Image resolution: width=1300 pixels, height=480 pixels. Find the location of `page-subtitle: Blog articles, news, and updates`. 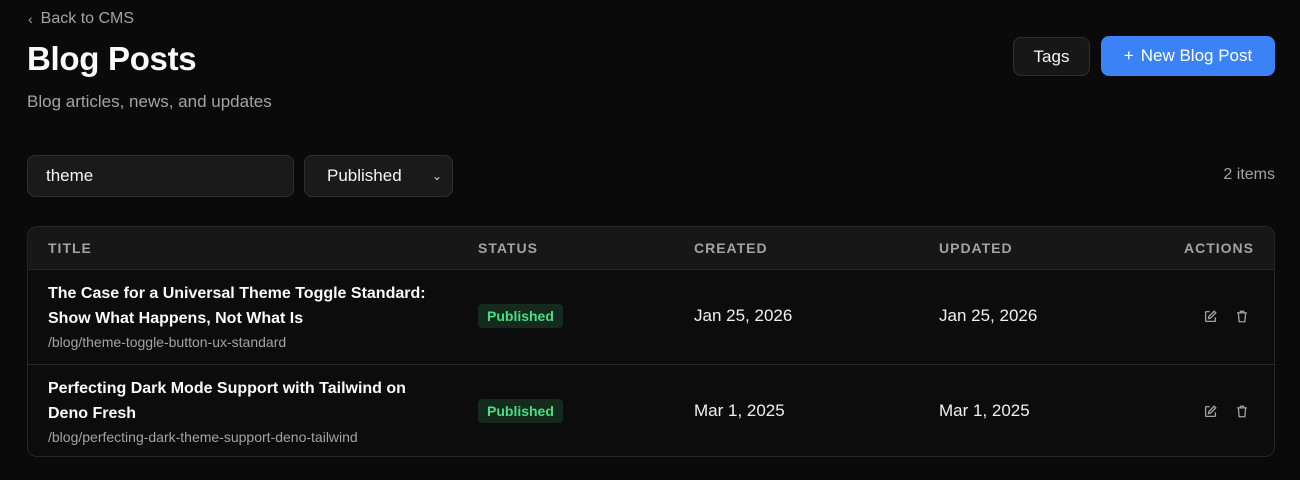

page-subtitle: Blog articles, news, and updates is located at coordinates (149, 101).